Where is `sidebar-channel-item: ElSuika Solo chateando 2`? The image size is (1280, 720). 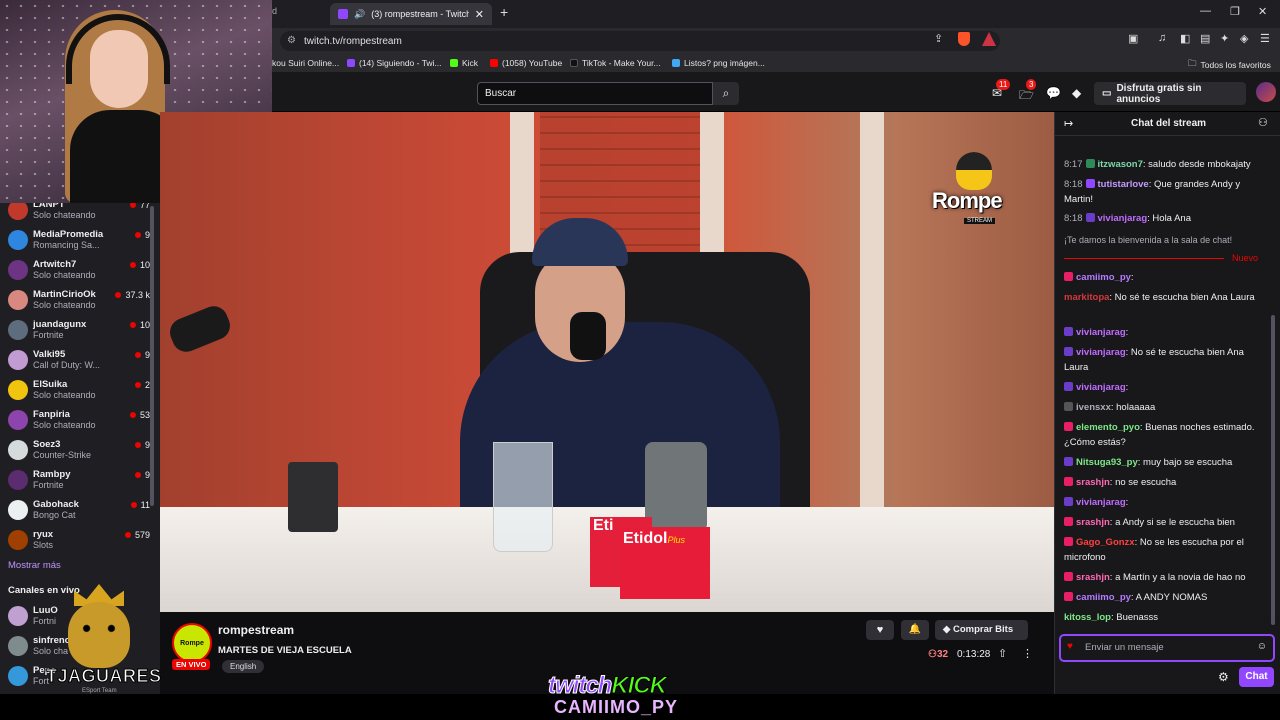
sidebar-channel-item: ElSuika Solo chateando 2 is located at coordinates (83, 393).